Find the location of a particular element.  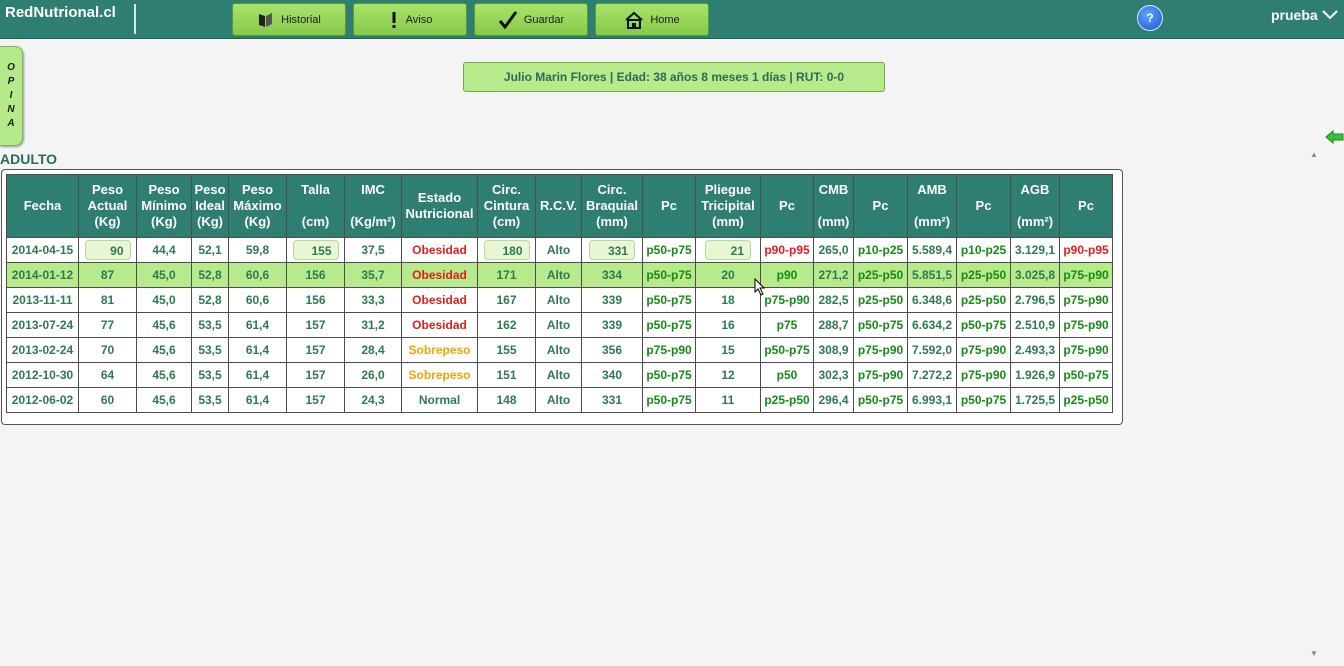

column-header: AGB (mm²) is located at coordinates (1035, 206).